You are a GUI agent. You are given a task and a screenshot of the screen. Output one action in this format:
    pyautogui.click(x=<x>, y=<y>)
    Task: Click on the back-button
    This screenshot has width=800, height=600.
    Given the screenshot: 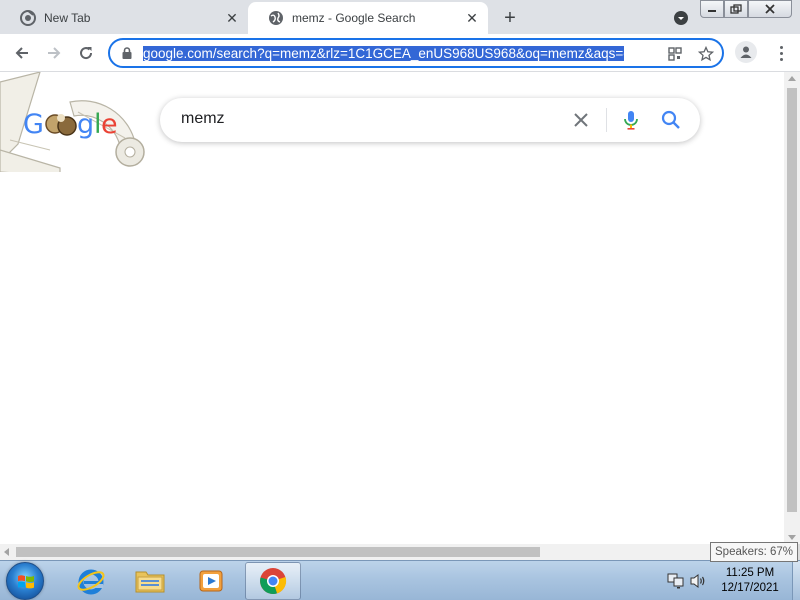 What is the action you would take?
    pyautogui.click(x=22, y=53)
    